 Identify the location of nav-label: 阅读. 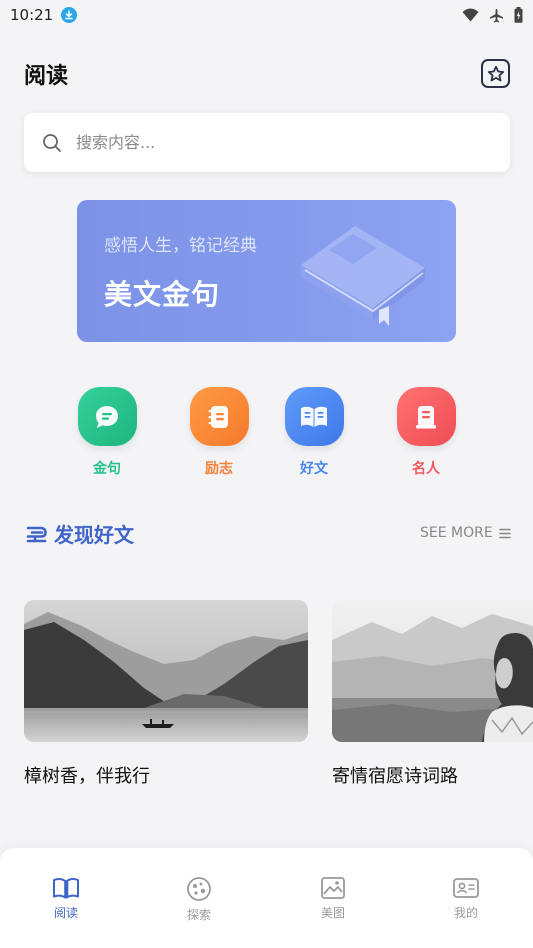
(65, 913).